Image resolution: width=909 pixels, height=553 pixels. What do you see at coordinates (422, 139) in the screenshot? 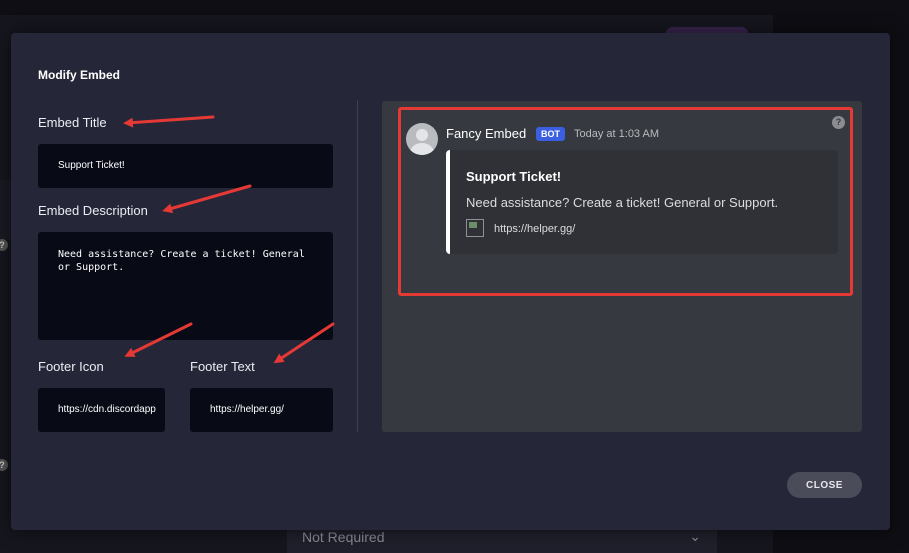
I see `avatar` at bounding box center [422, 139].